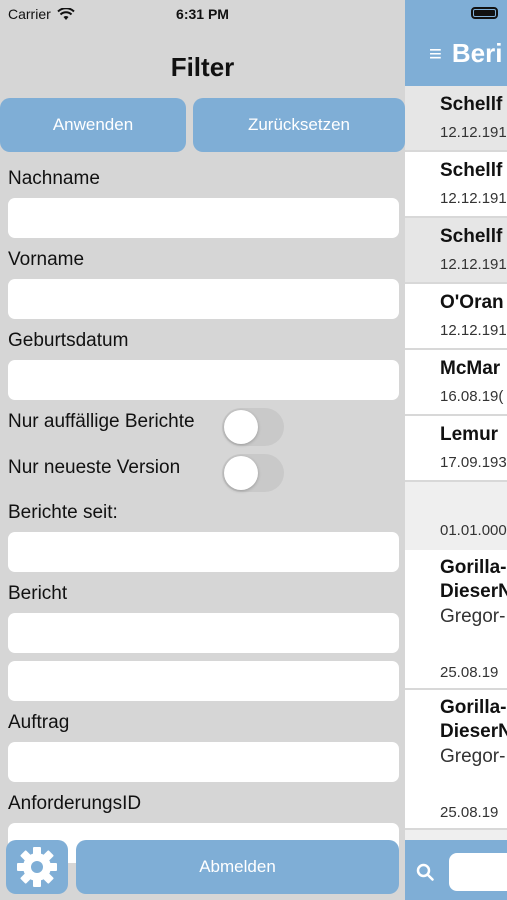 The height and width of the screenshot is (900, 507). Describe the element at coordinates (237, 867) in the screenshot. I see `logout-button: Abmelden` at that location.